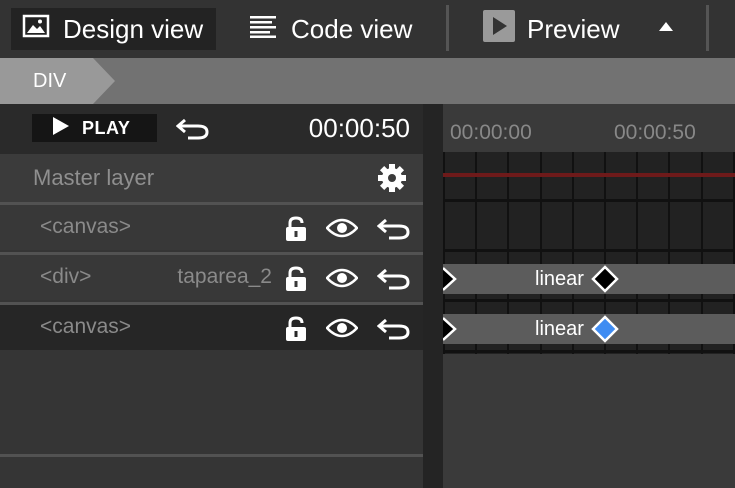 This screenshot has width=735, height=488. I want to click on undo-icon, so click(192, 131).